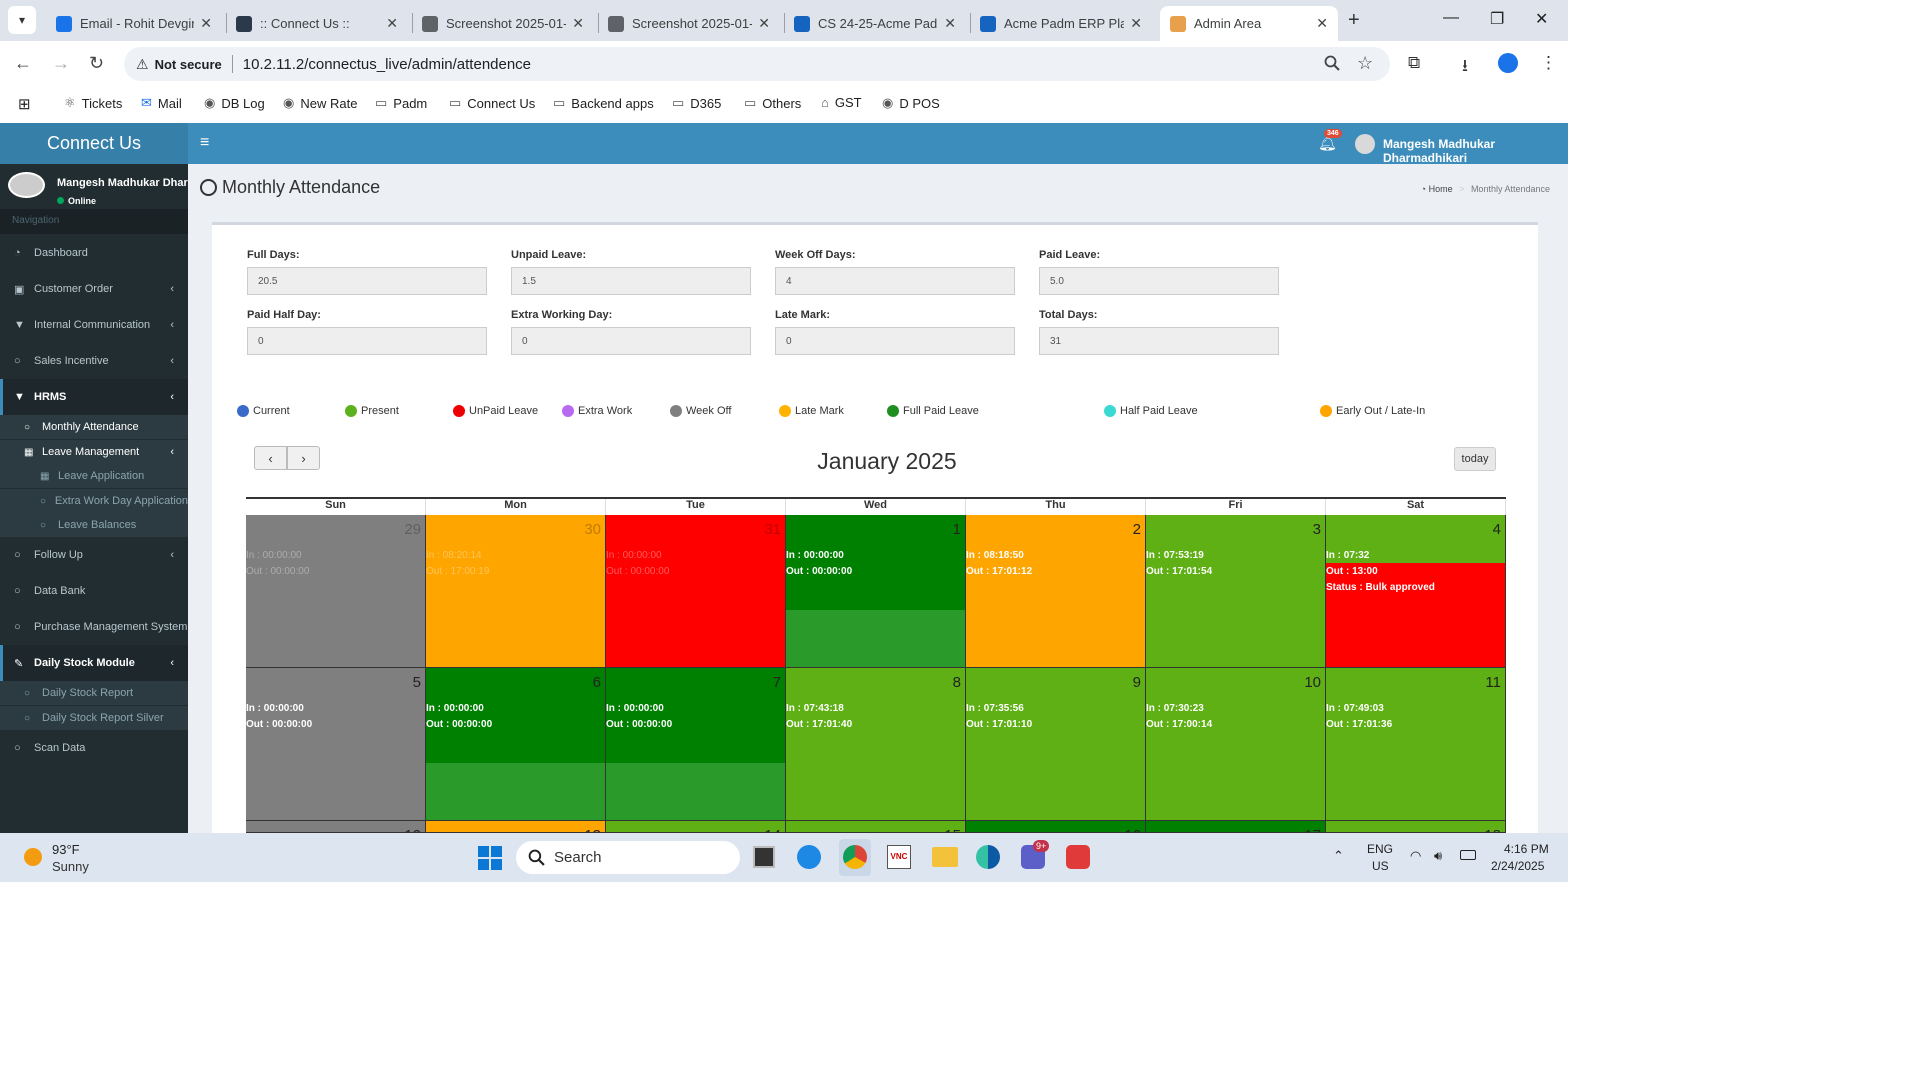 The width and height of the screenshot is (1920, 1080). What do you see at coordinates (841, 102) in the screenshot?
I see `bookmark-gst: ⌂ GST` at bounding box center [841, 102].